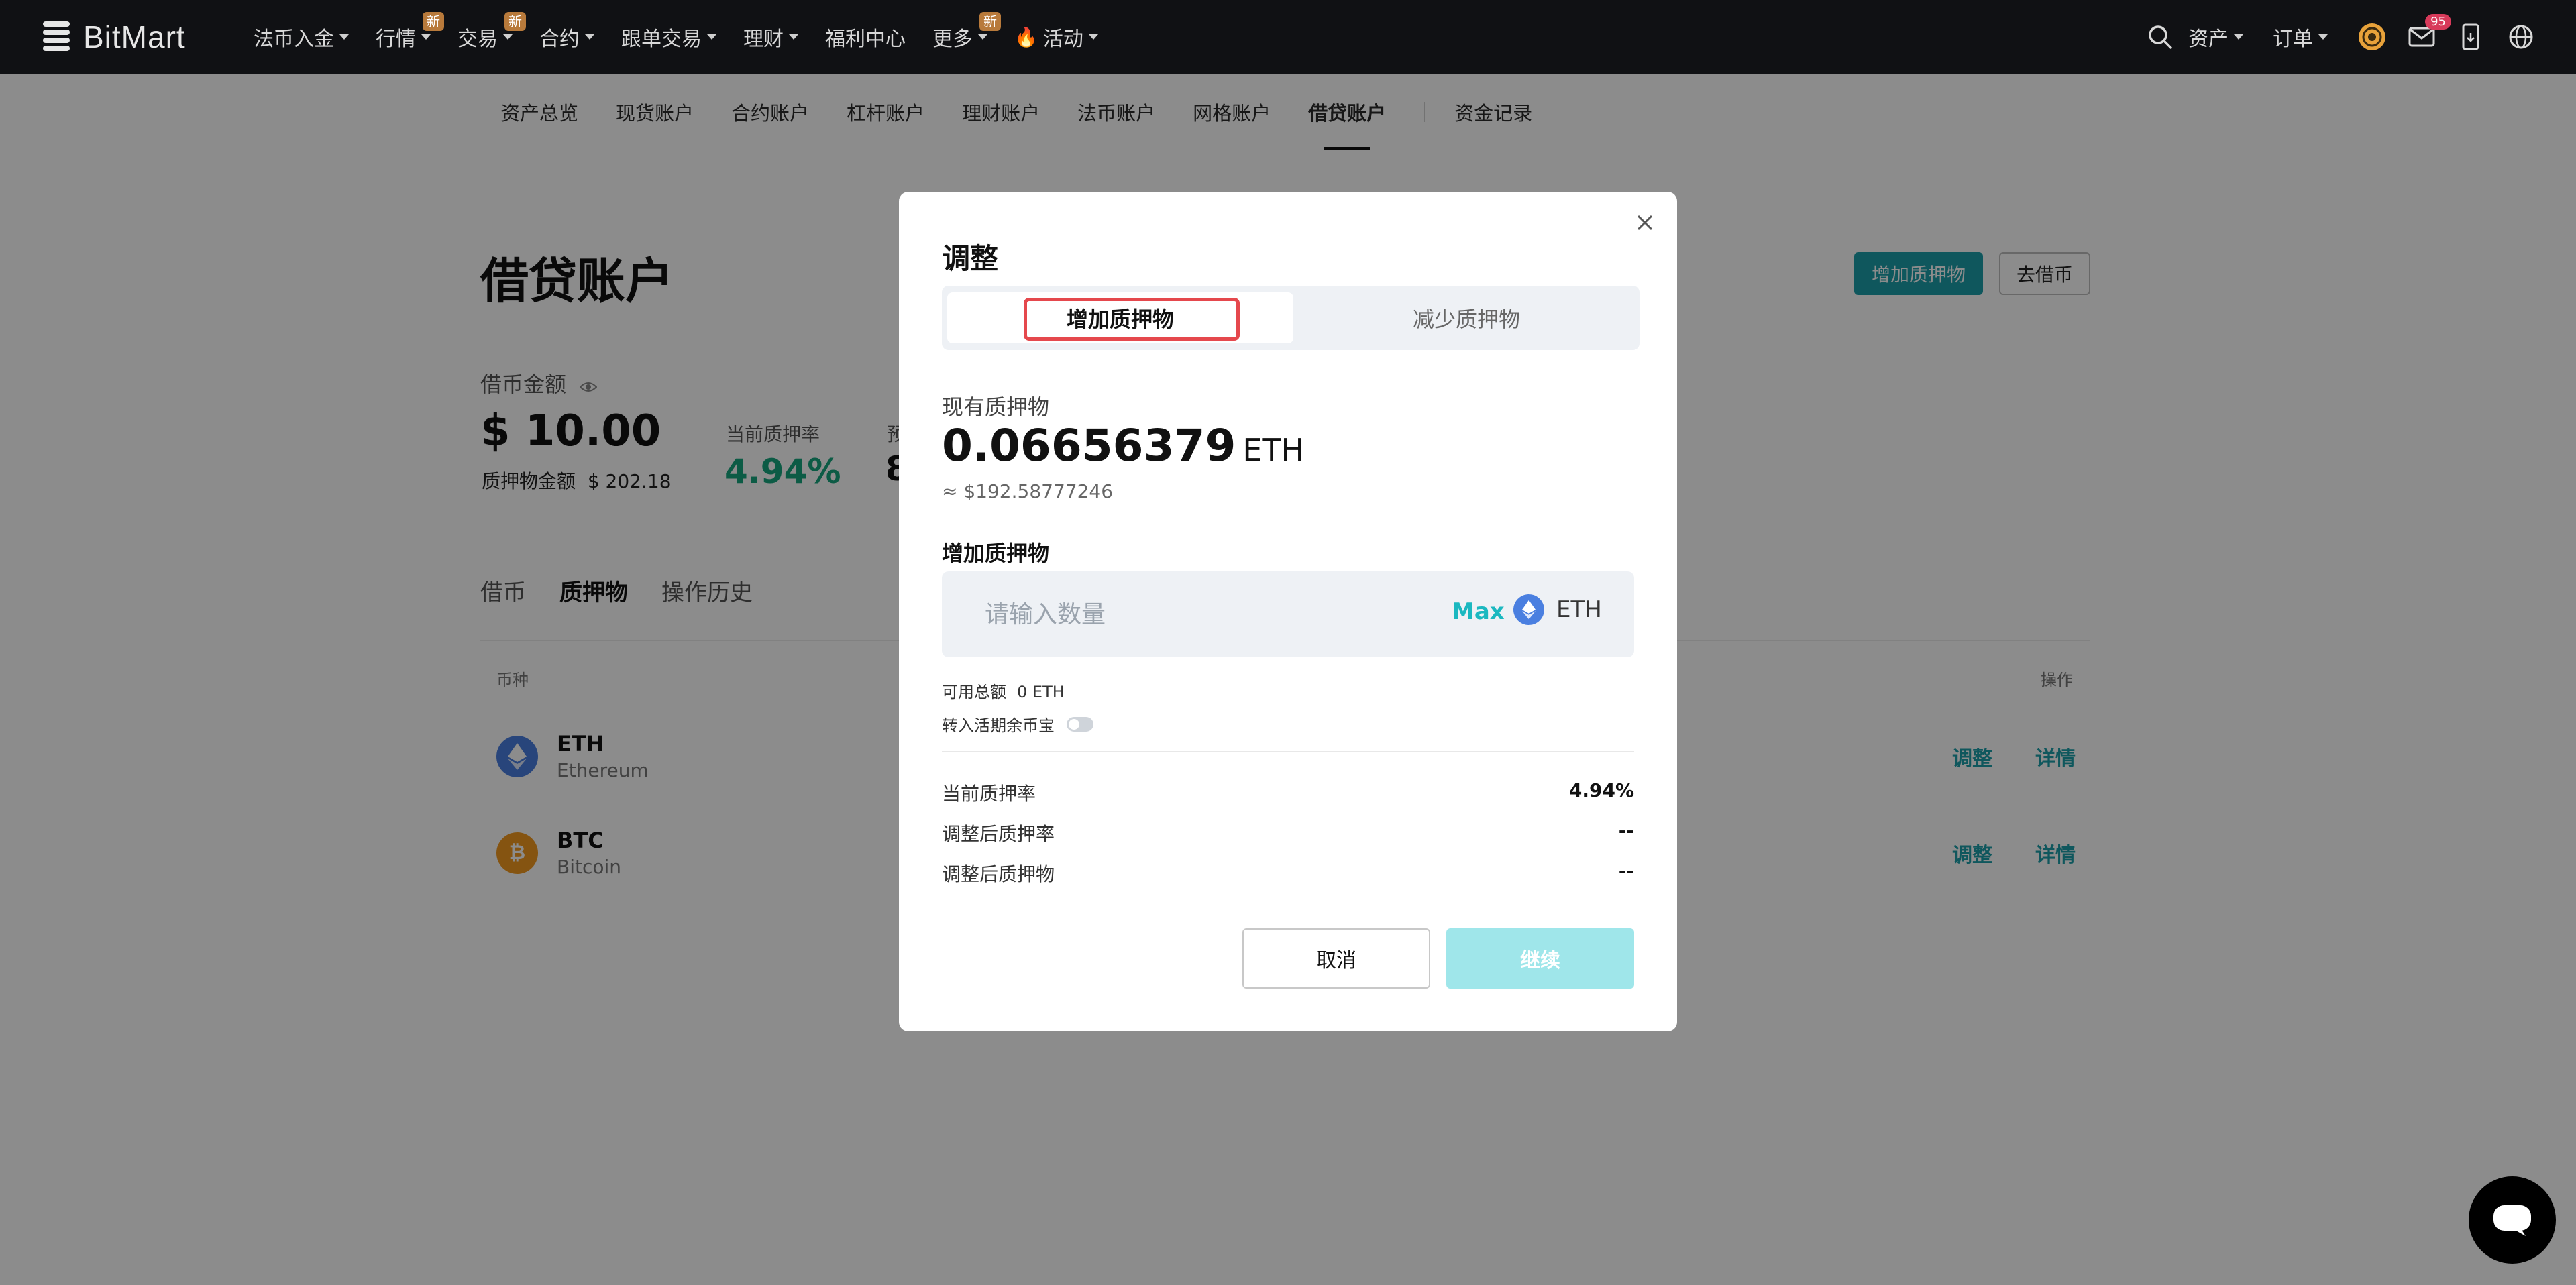 This screenshot has height=1285, width=2576. I want to click on coin-selector: ETH, so click(1557, 609).